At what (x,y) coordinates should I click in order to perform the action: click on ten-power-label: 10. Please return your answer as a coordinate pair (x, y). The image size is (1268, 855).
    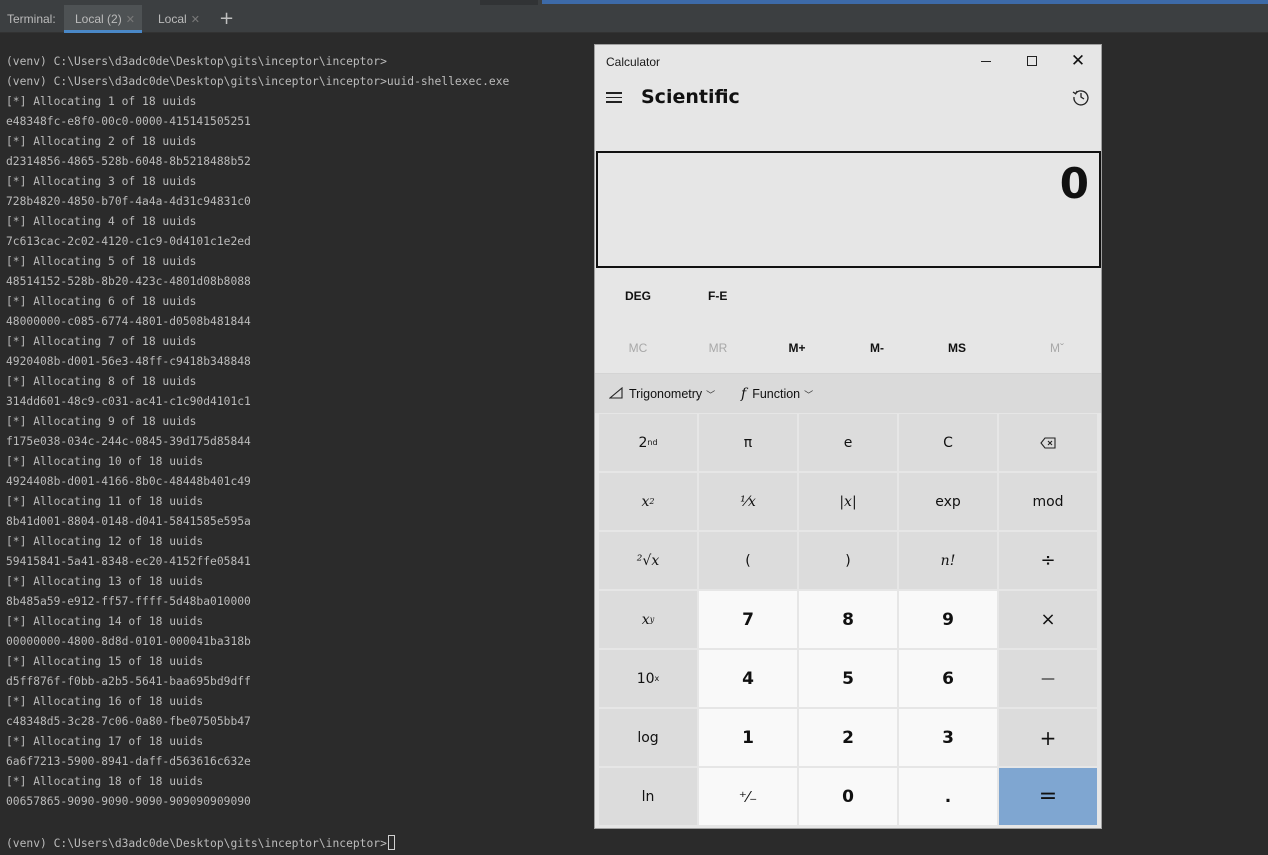
    Looking at the image, I should click on (645, 678).